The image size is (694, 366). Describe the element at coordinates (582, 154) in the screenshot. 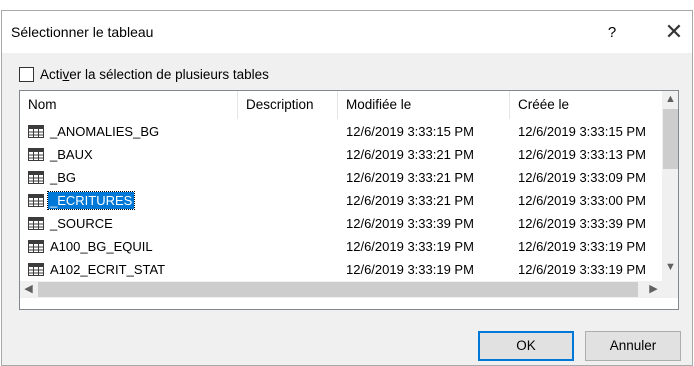

I see `row-created: 12/6/2019 3:33:13 PM` at that location.